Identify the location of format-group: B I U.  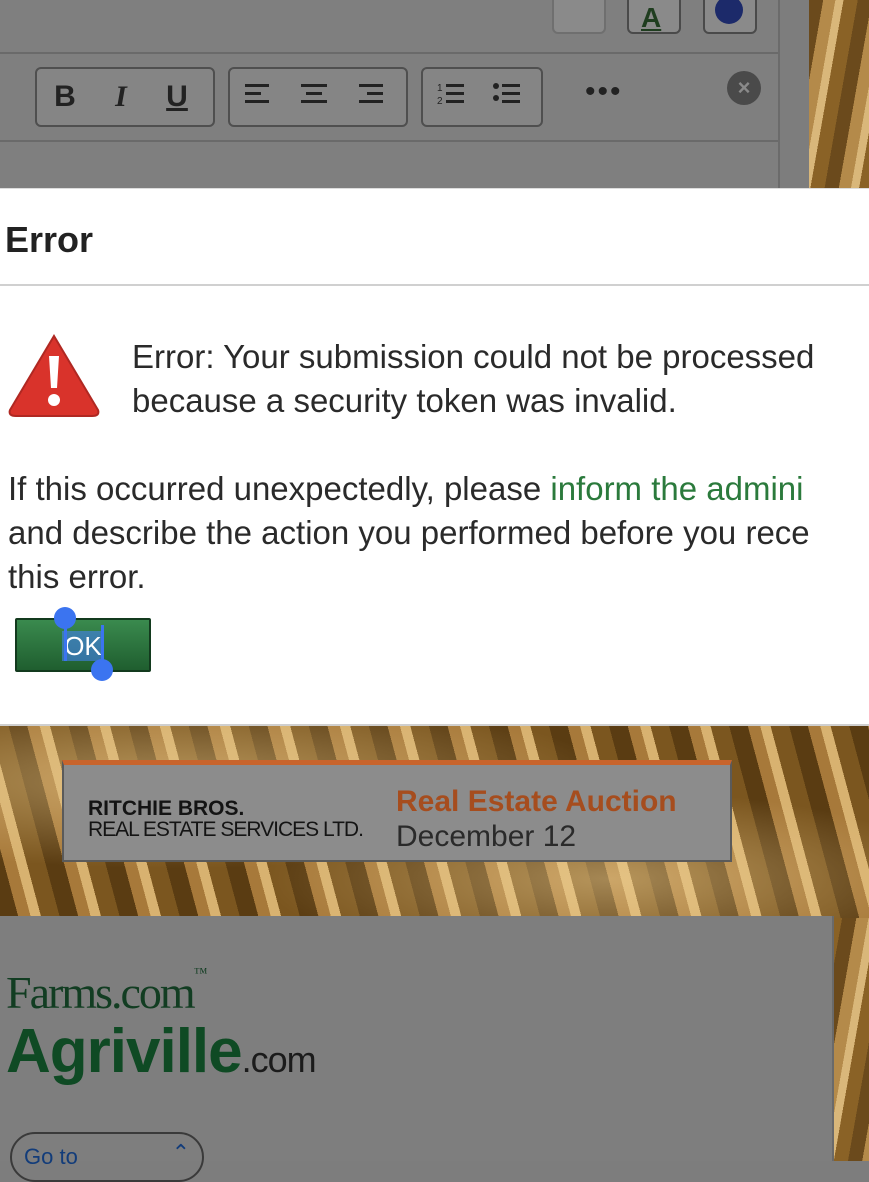
(125, 97).